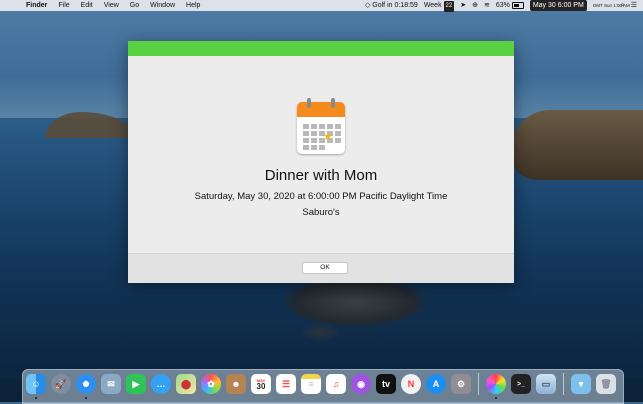  Describe the element at coordinates (336, 384) in the screenshot. I see `music-icon: ♫` at that location.